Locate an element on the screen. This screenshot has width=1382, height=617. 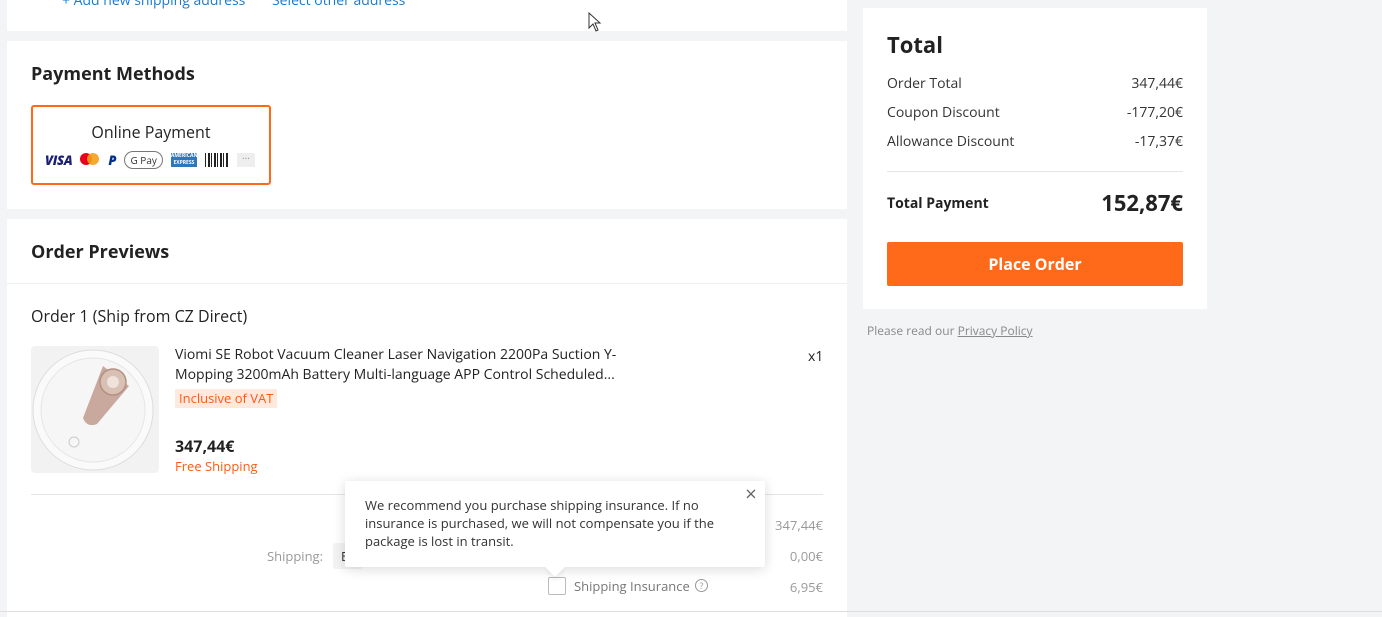
order-total-label: Order Total is located at coordinates (924, 83).